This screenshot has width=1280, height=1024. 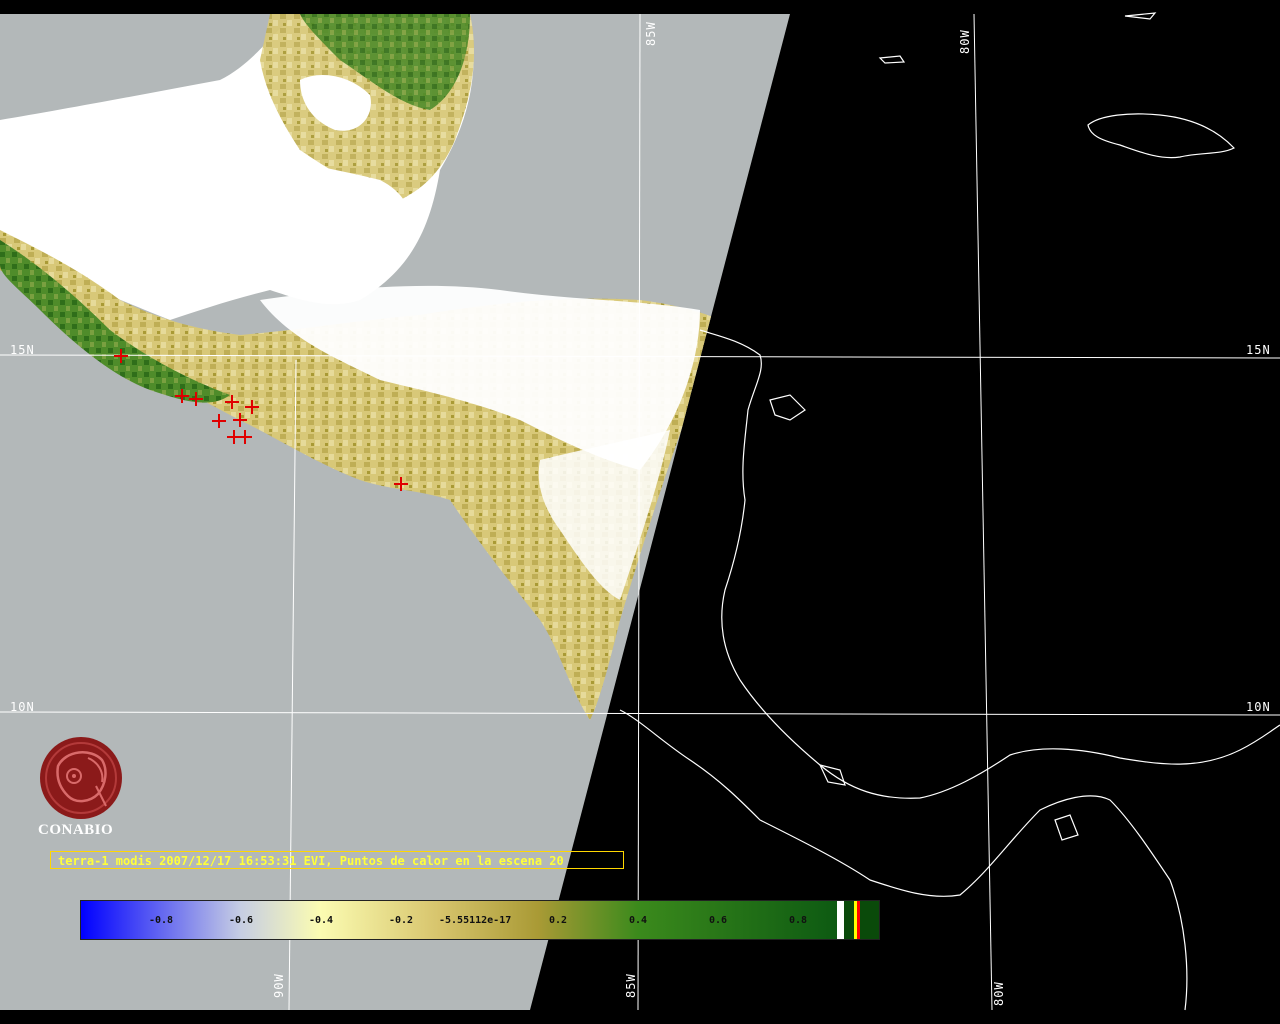 I want to click on colorbar-white-stripe, so click(x=840, y=920).